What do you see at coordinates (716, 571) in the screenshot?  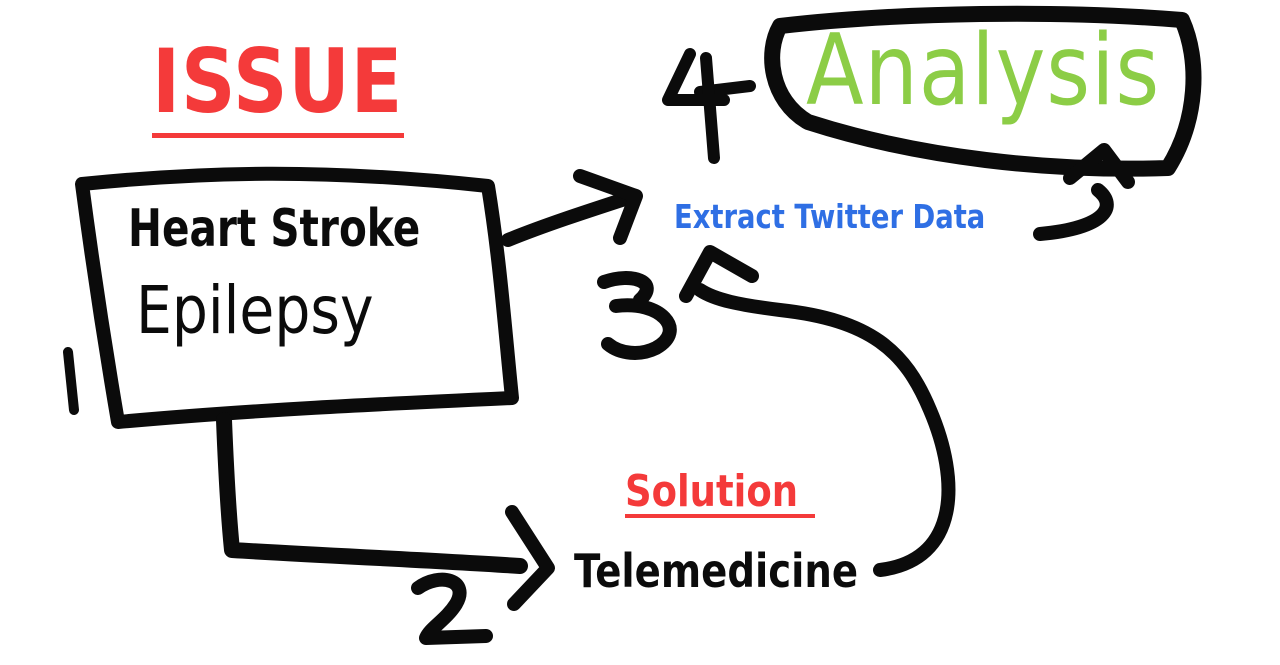 I see `solution-item-telemedicine: Telemedicine` at bounding box center [716, 571].